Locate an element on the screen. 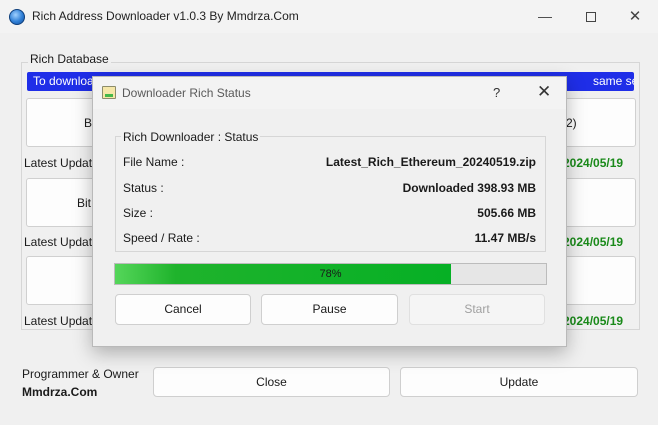  app-globe-icon is located at coordinates (17, 17).